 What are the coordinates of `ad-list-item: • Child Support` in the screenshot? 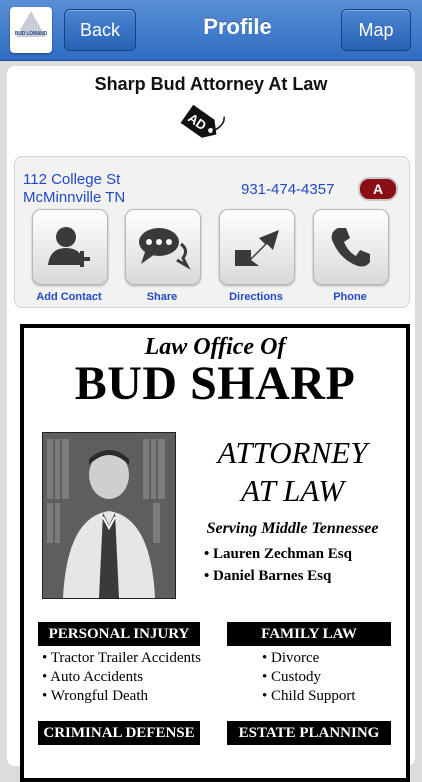 It's located at (309, 696).